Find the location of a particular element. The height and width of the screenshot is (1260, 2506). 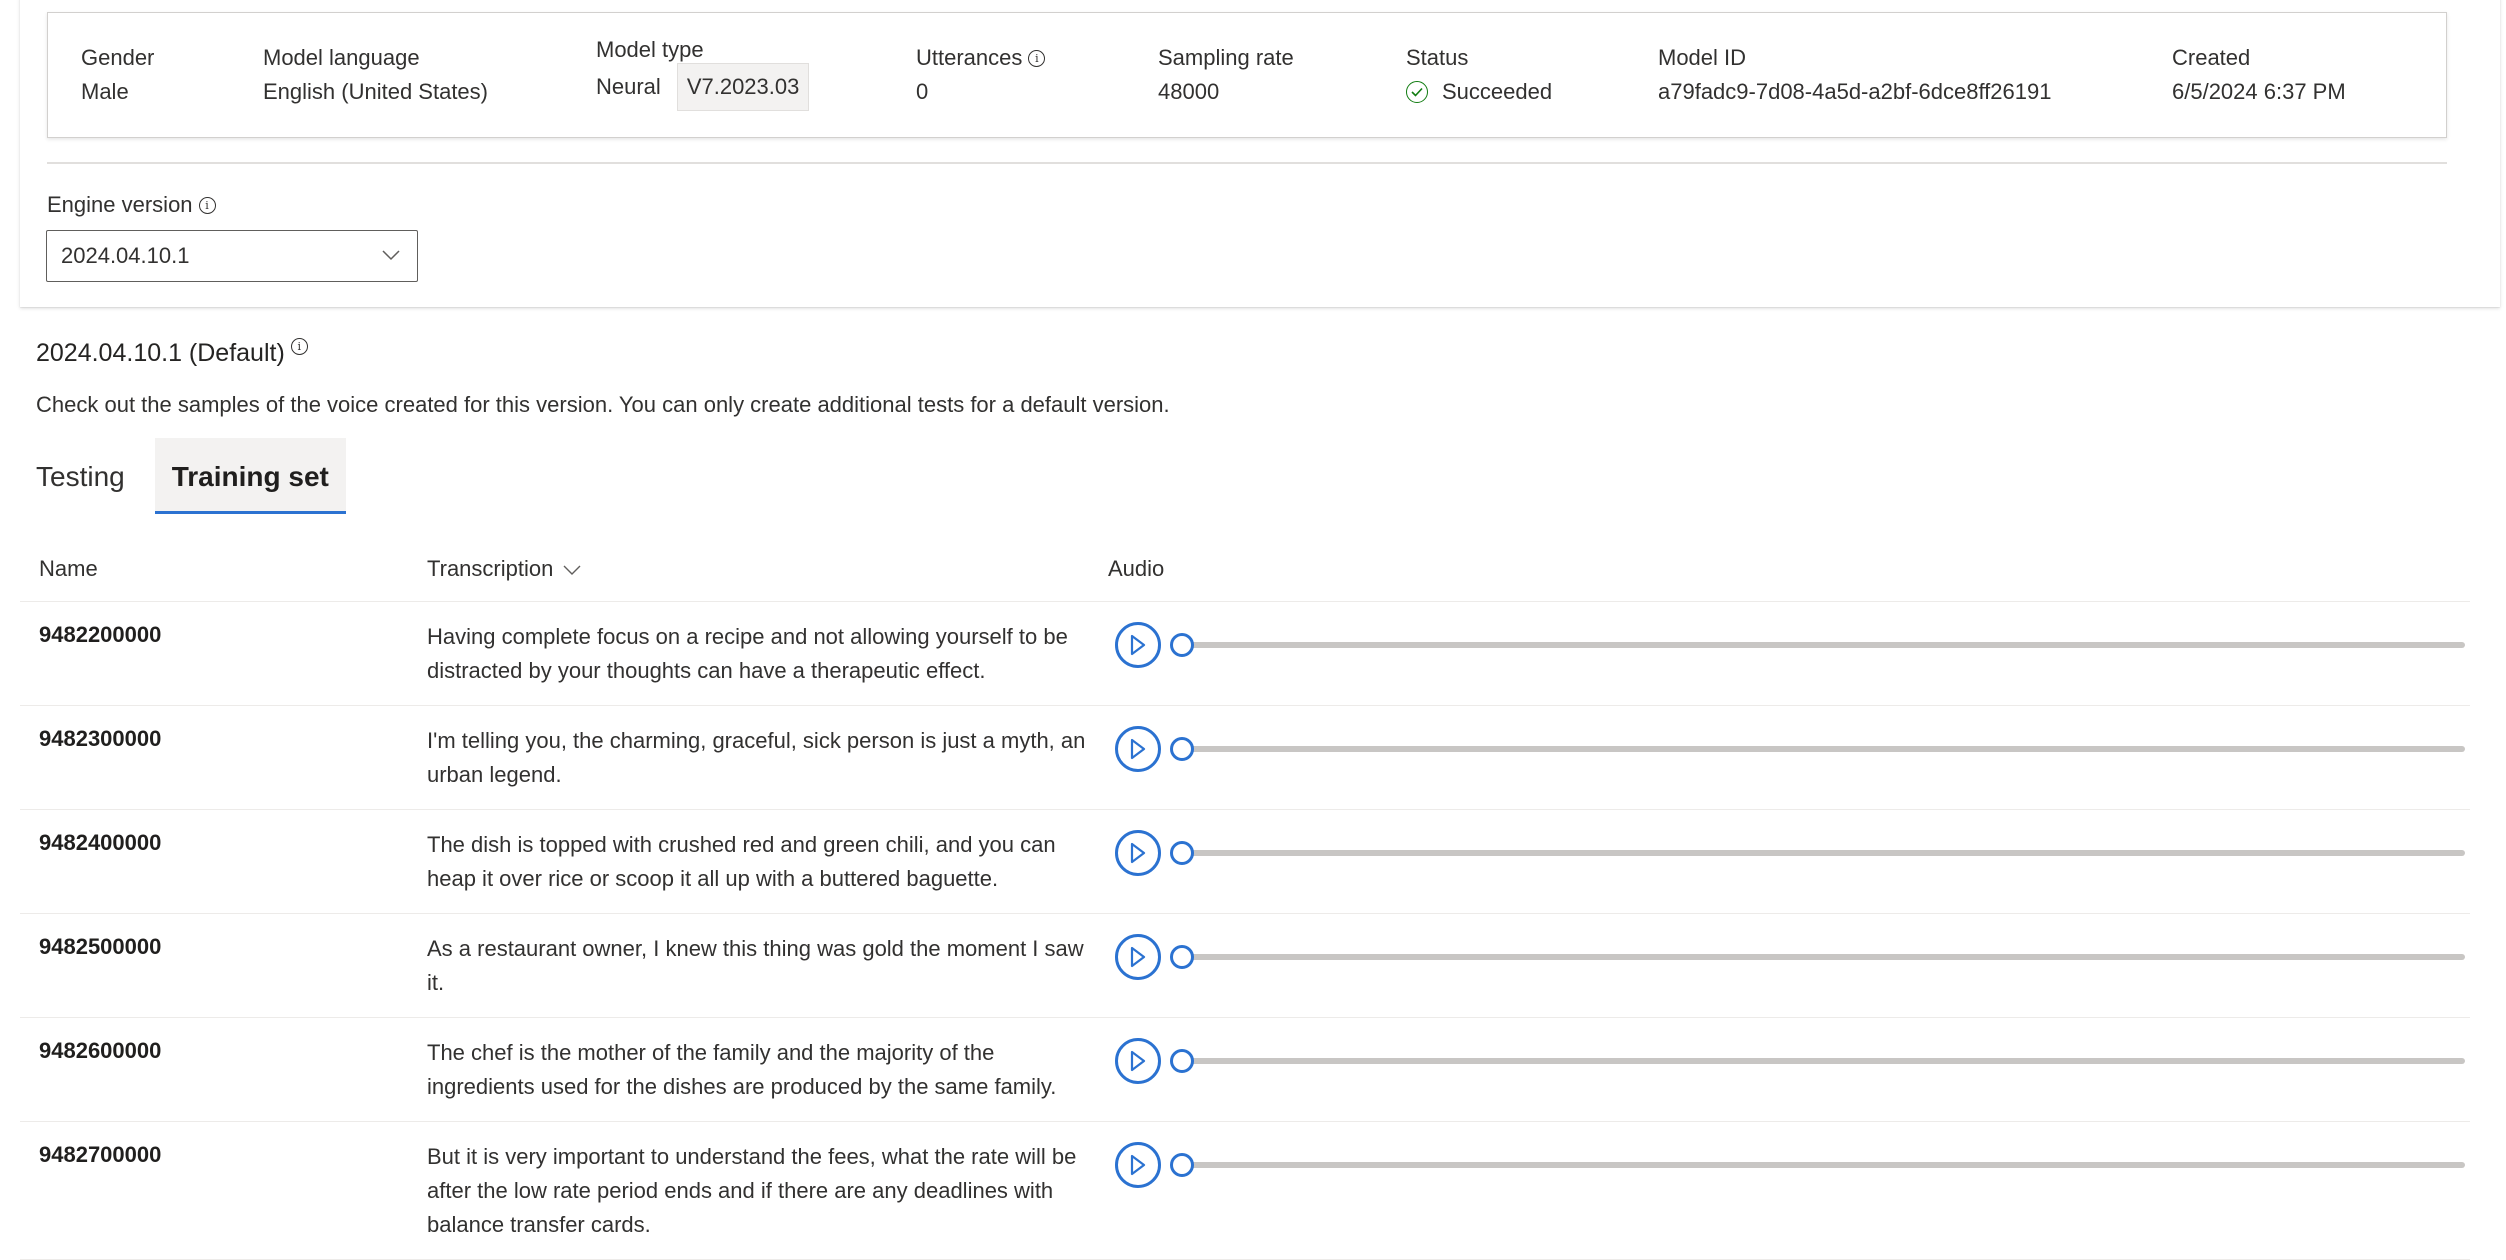

column-header-name: Name is located at coordinates (68, 569).